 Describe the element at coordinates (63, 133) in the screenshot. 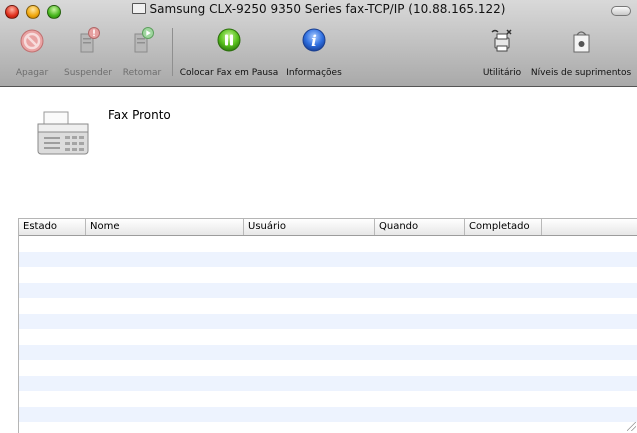

I see `fax-machine-icon` at that location.